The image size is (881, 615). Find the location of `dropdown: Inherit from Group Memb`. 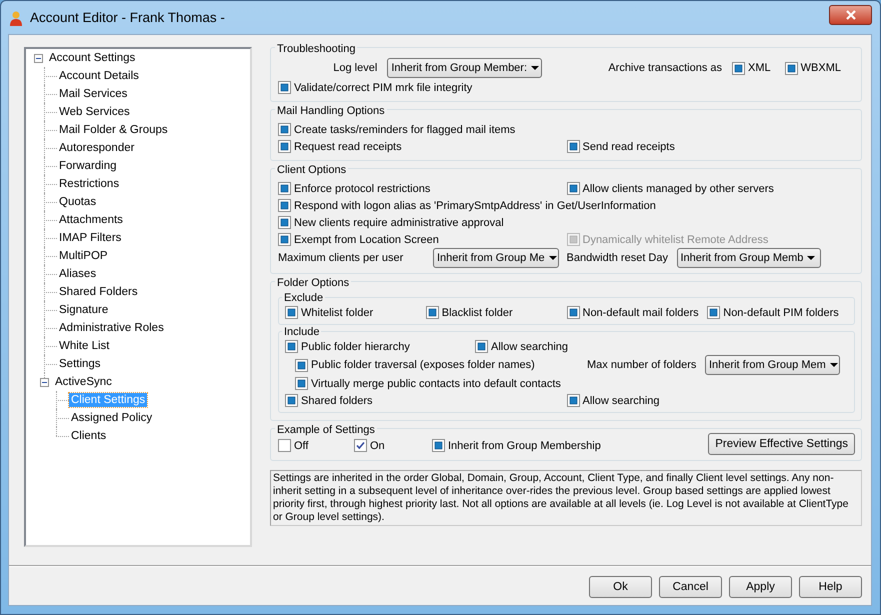

dropdown: Inherit from Group Memb is located at coordinates (748, 258).